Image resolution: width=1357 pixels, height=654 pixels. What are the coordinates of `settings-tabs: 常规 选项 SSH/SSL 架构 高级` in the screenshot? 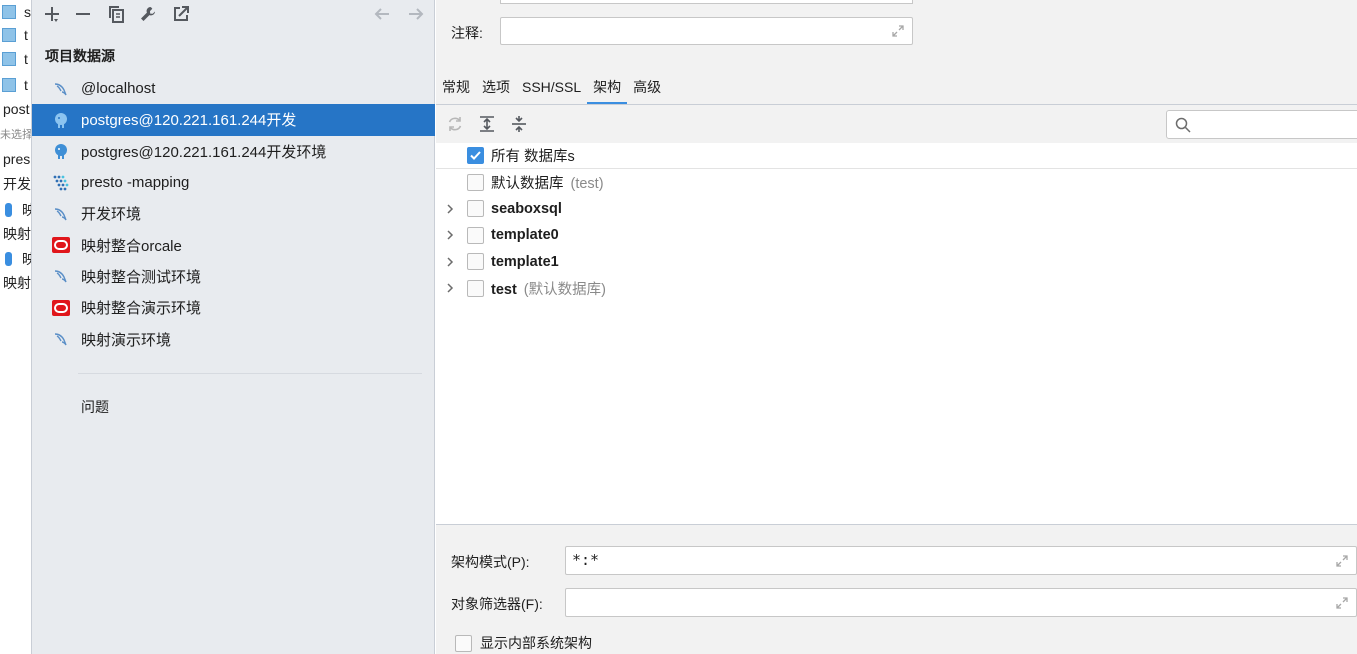 It's located at (551, 87).